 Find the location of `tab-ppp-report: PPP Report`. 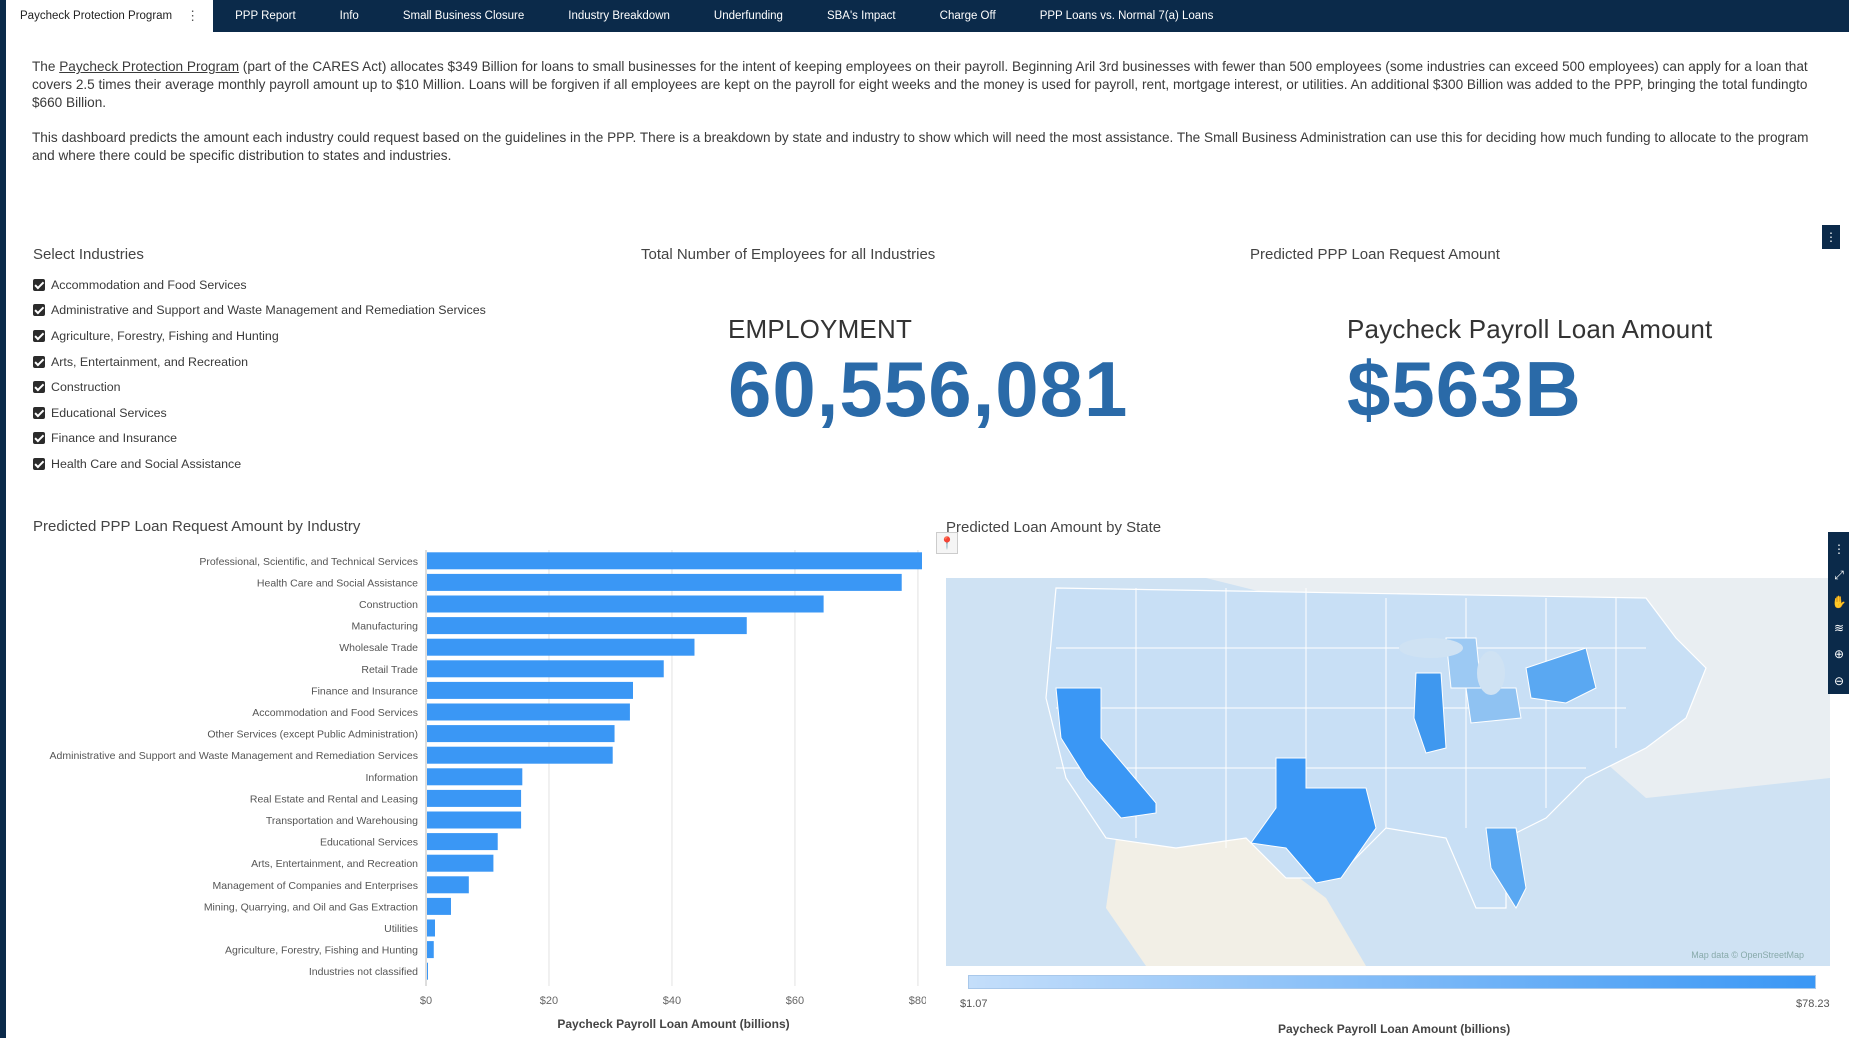

tab-ppp-report: PPP Report is located at coordinates (265, 16).